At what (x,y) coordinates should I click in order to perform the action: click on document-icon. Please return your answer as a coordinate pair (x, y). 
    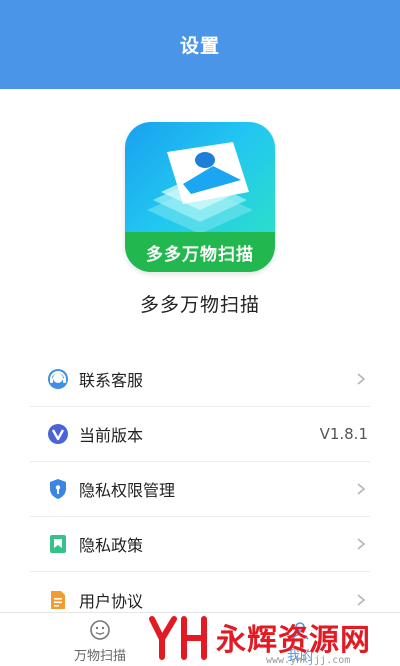
    Looking at the image, I should click on (58, 600).